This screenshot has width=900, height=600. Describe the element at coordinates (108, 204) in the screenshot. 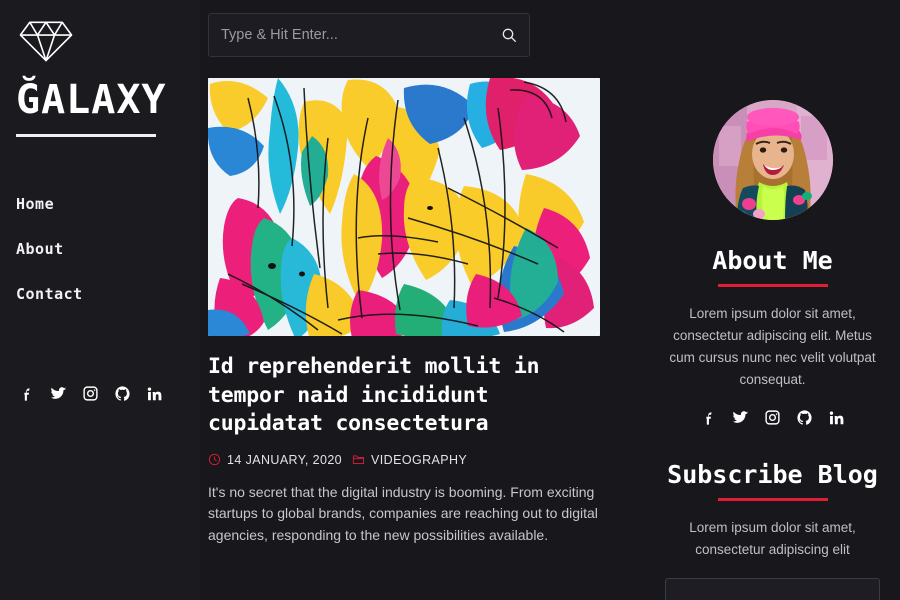

I see `nav-item-home: Home` at that location.